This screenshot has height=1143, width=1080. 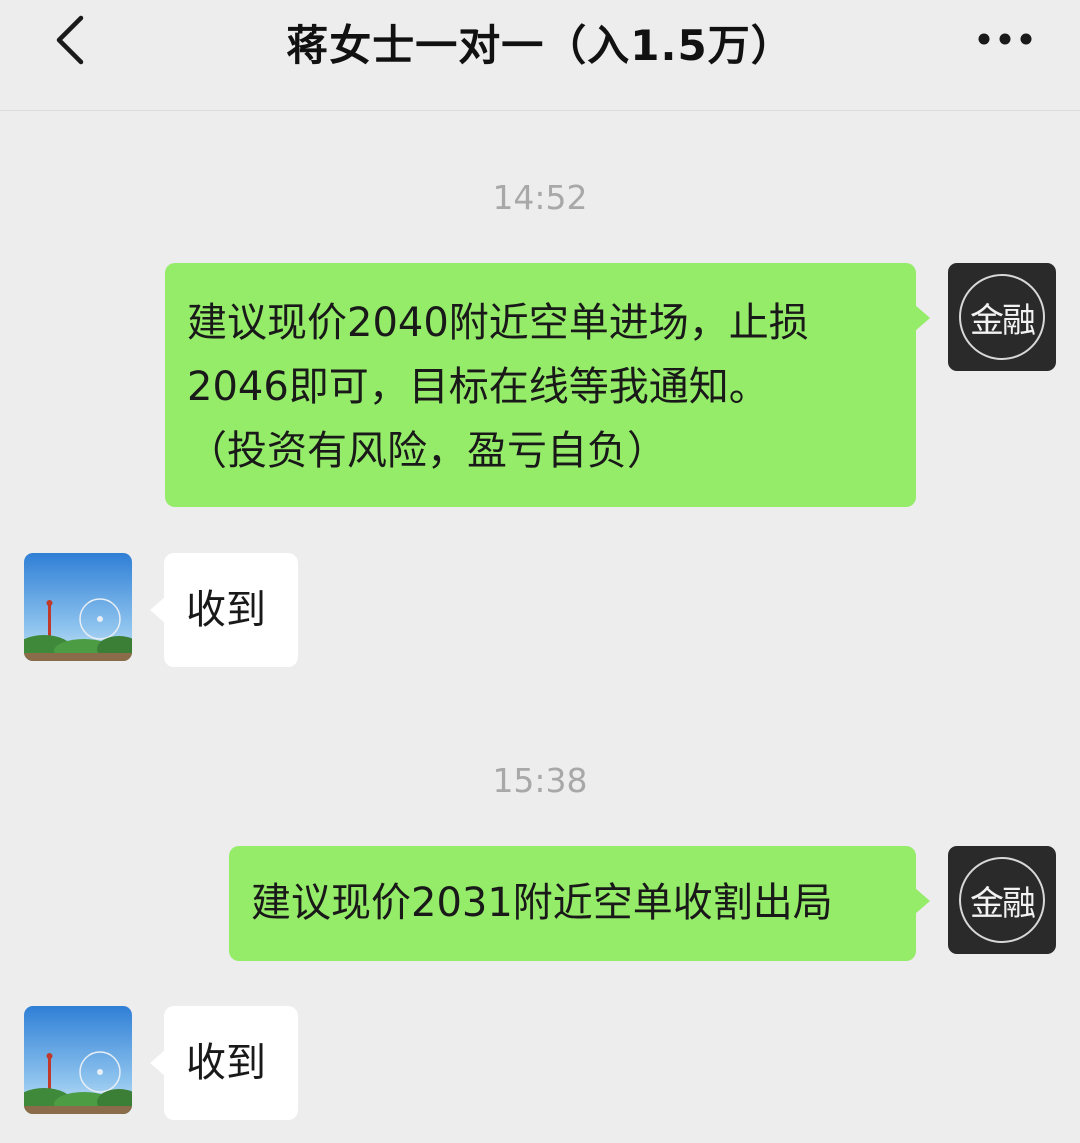 I want to click on chat-title: 蒋女士一对一（入1.5万）, so click(x=540, y=45).